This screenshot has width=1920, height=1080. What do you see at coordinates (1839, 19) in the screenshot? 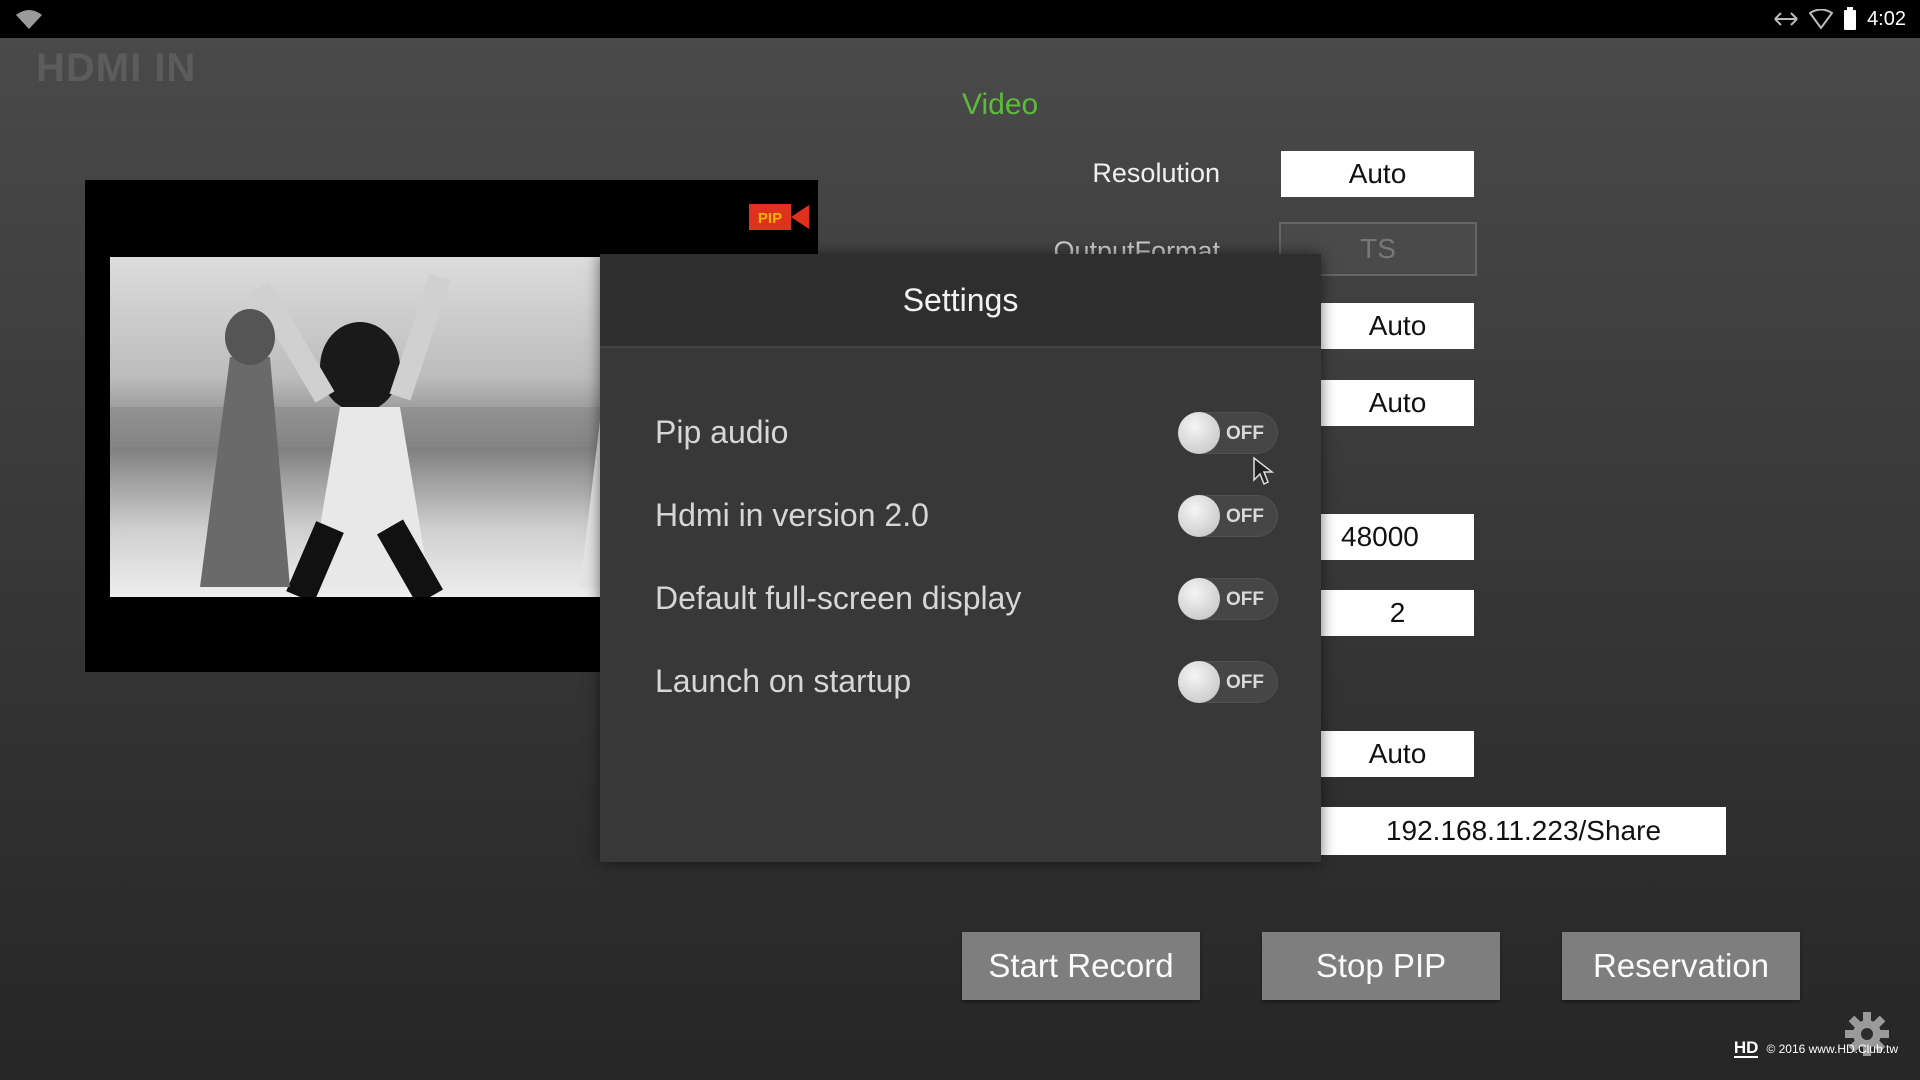
I see `status-icons: 4:02` at bounding box center [1839, 19].